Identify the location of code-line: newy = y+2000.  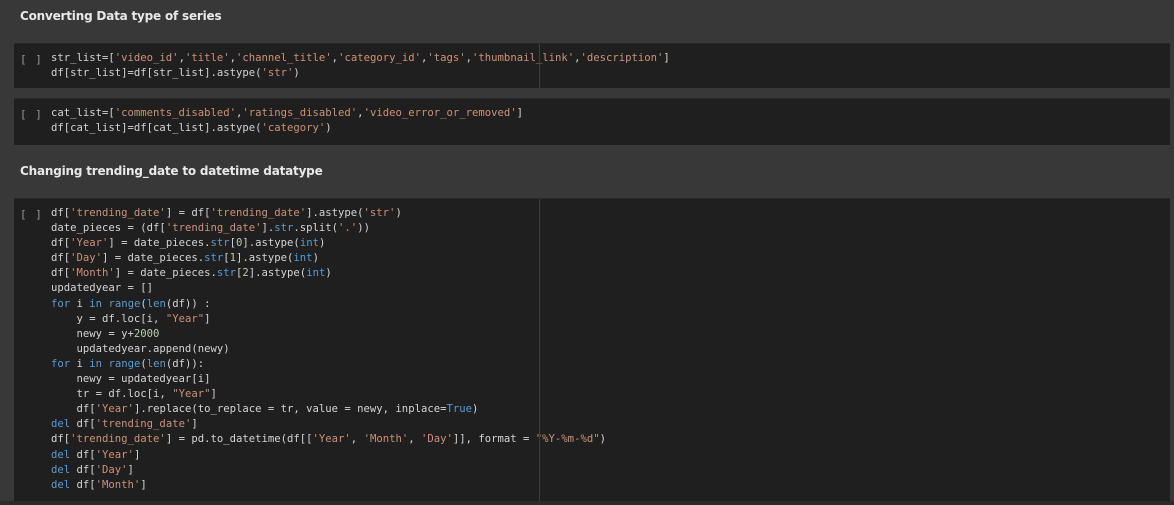
(105, 333).